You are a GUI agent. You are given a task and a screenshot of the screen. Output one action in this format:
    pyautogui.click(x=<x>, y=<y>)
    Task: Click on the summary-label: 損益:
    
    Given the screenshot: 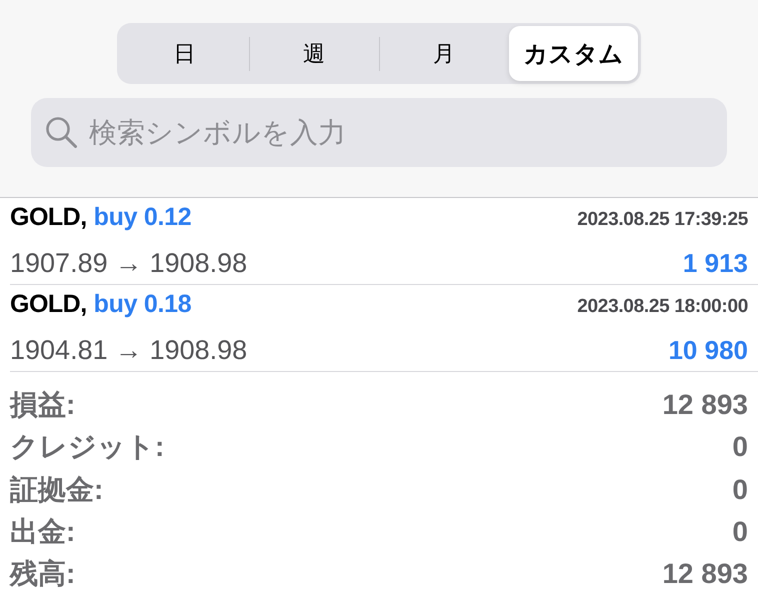 What is the action you would take?
    pyautogui.click(x=43, y=405)
    